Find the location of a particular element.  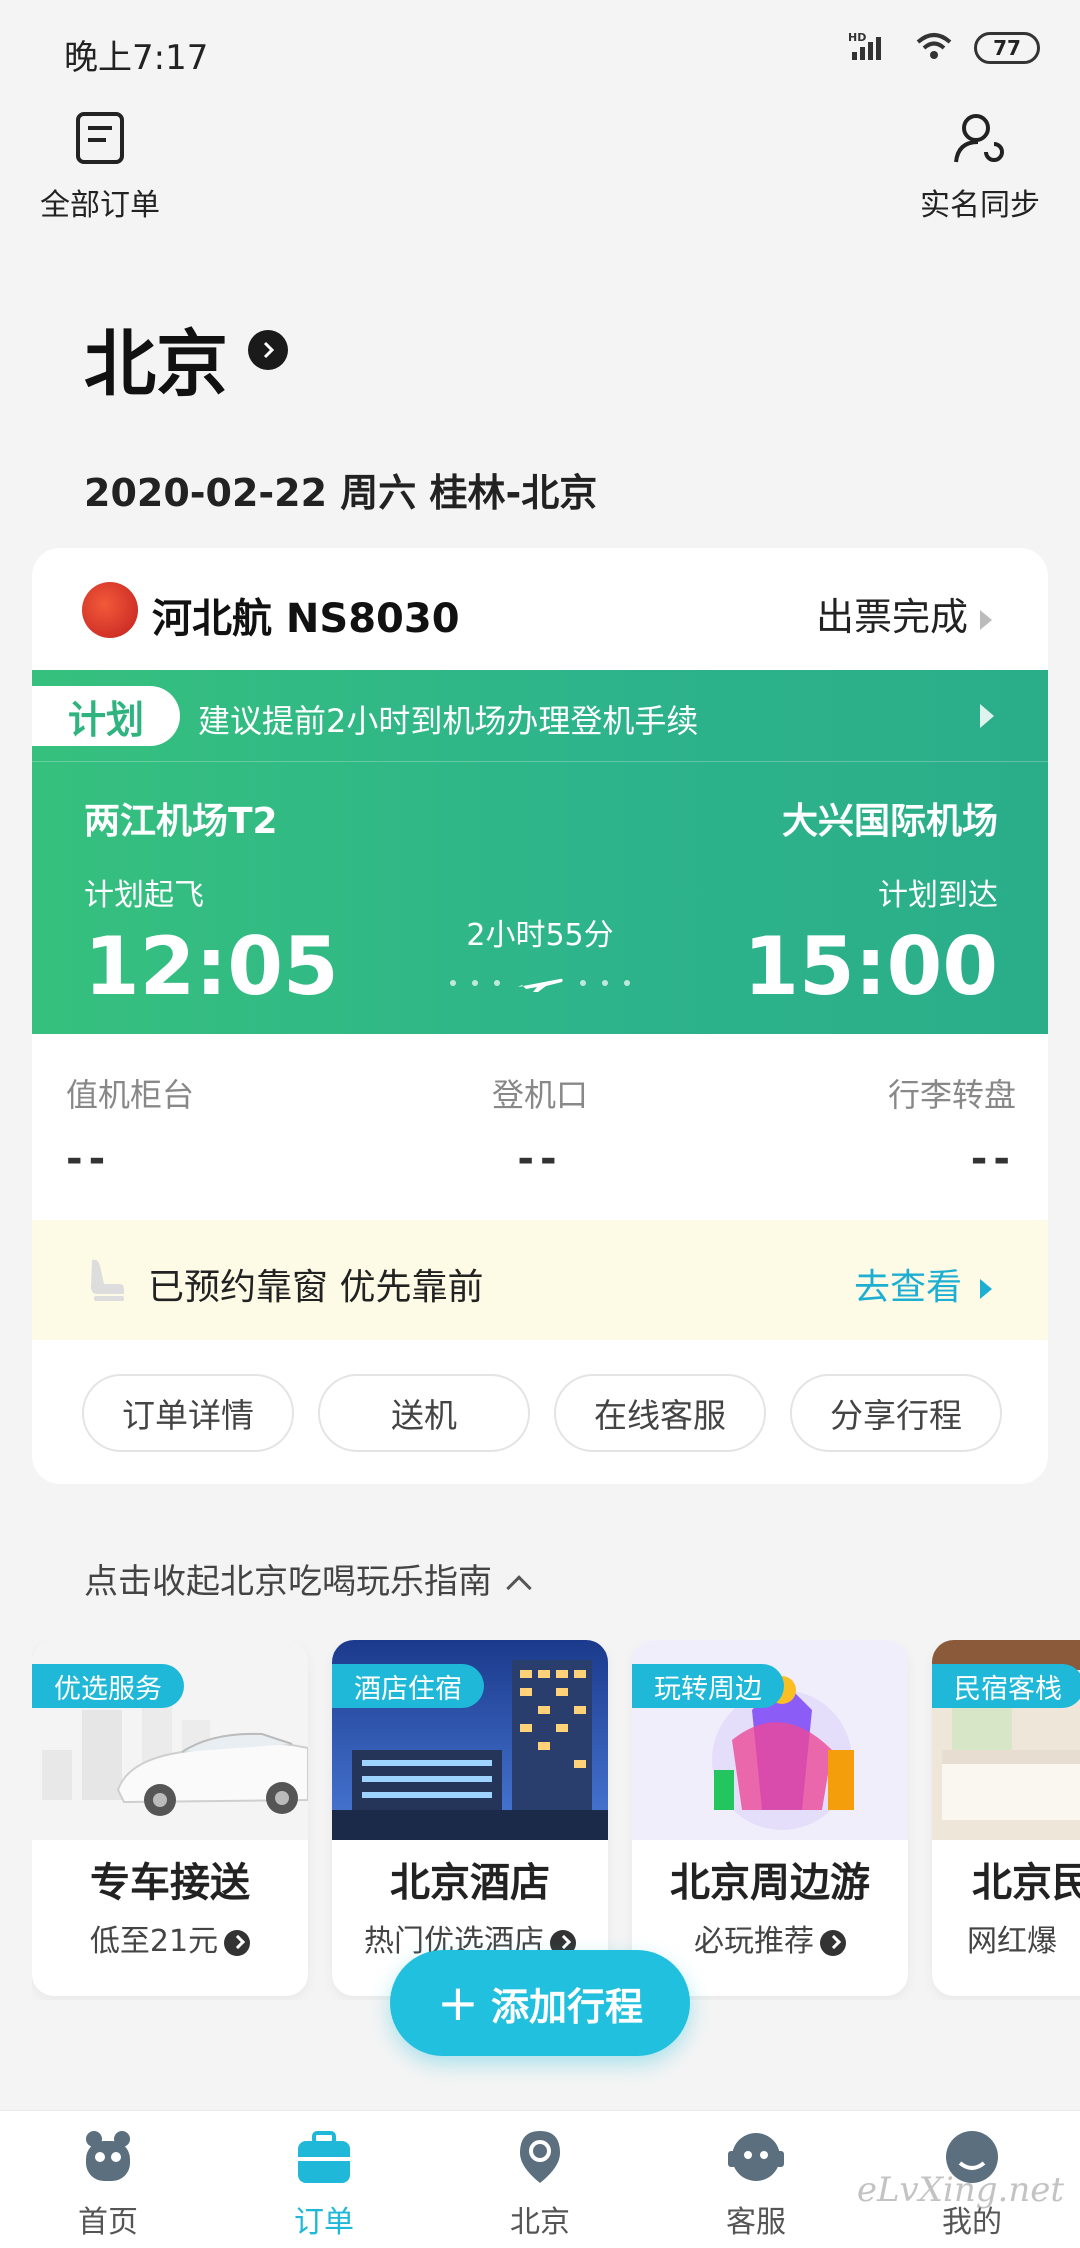

nav-orders-label: 订单 is located at coordinates (324, 2222).